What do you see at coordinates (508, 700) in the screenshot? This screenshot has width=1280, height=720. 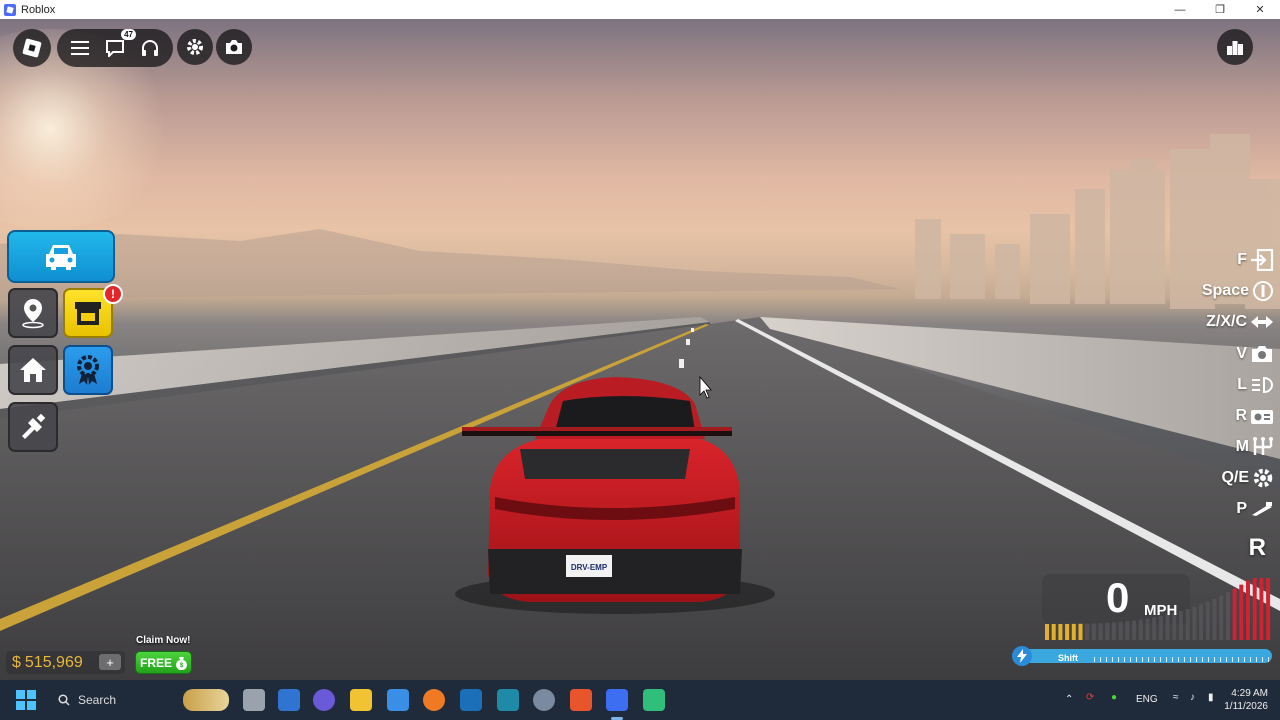 I see `app-book-icon` at bounding box center [508, 700].